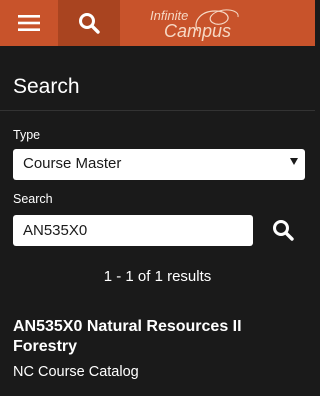 The image size is (320, 396). I want to click on result-title: AN535X0 Natural Resources II Forestry, so click(127, 336).